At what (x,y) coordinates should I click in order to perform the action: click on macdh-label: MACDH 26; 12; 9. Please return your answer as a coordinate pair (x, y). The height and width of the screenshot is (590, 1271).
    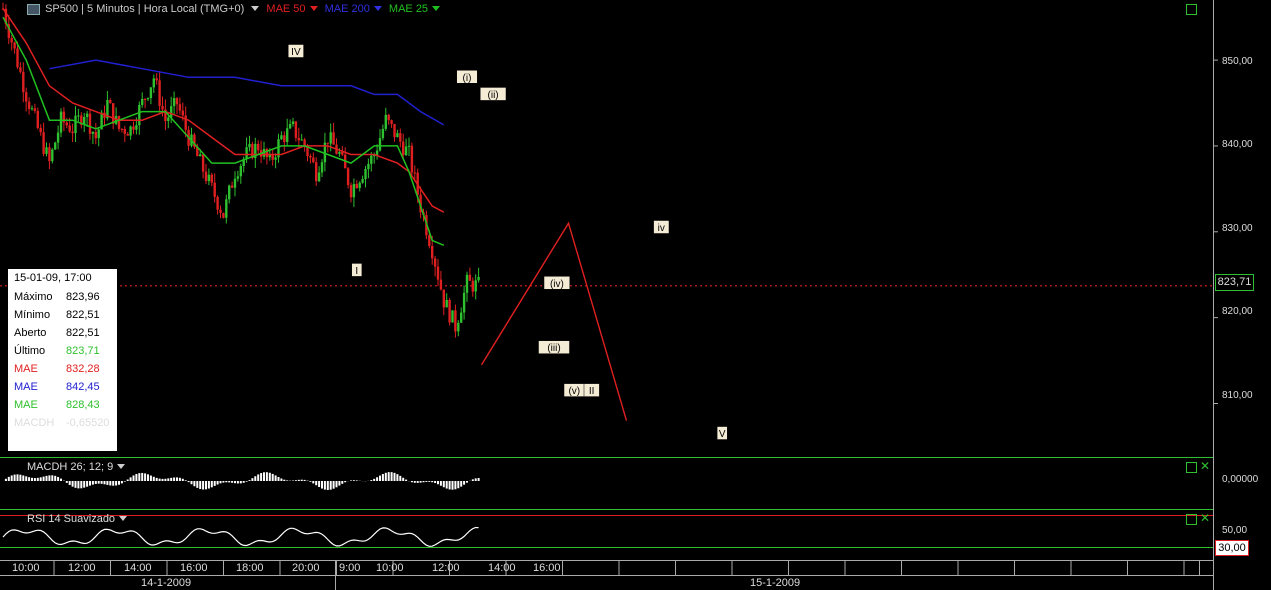
    Looking at the image, I should click on (70, 467).